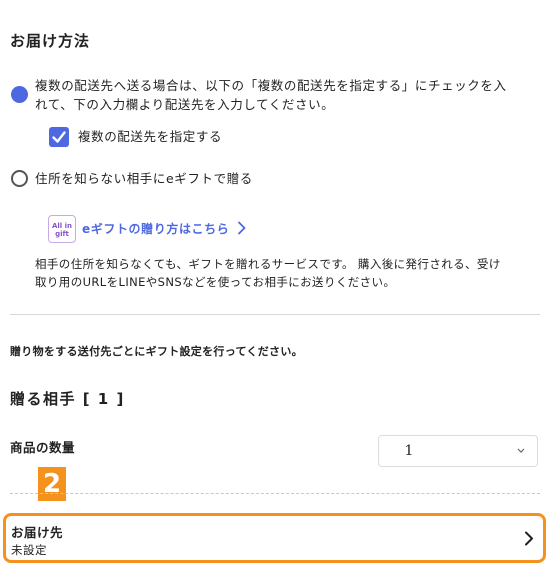 This screenshot has height=574, width=550. I want to click on multiple-destinations-checkbox-label: 複数の配送先を指定する, so click(150, 136).